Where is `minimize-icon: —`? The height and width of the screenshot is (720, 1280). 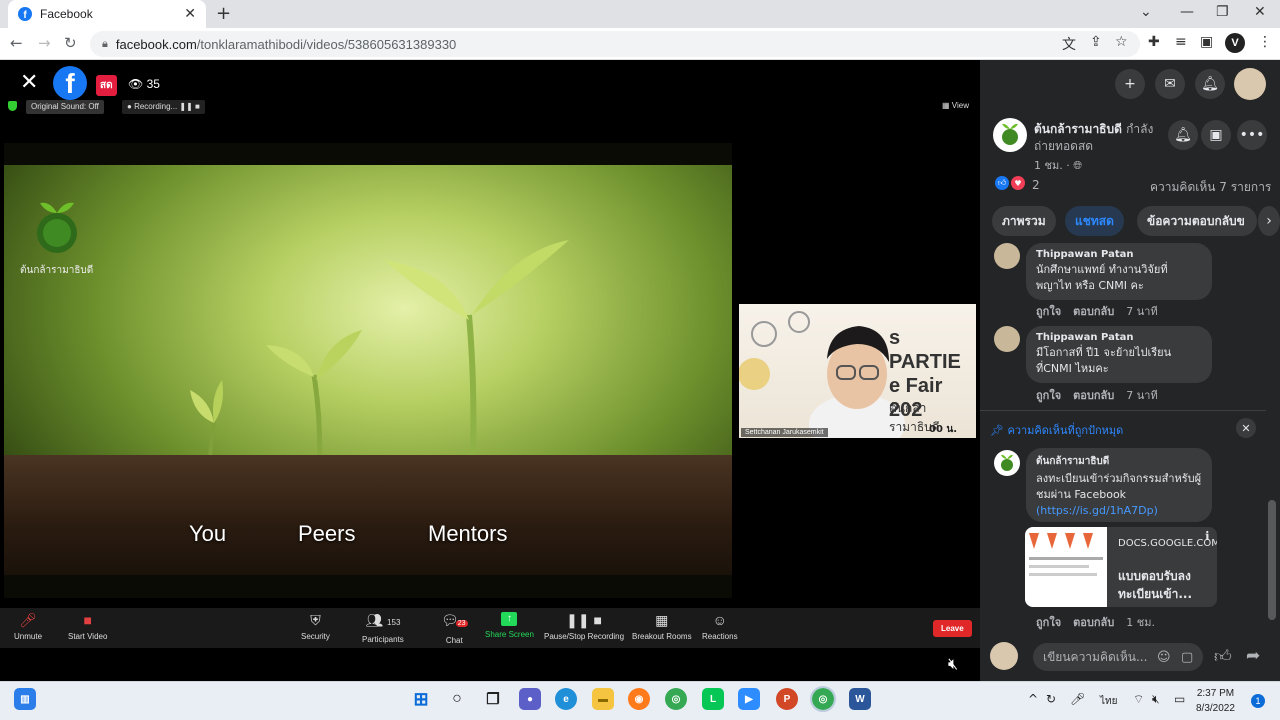
minimize-icon: — is located at coordinates (1187, 12).